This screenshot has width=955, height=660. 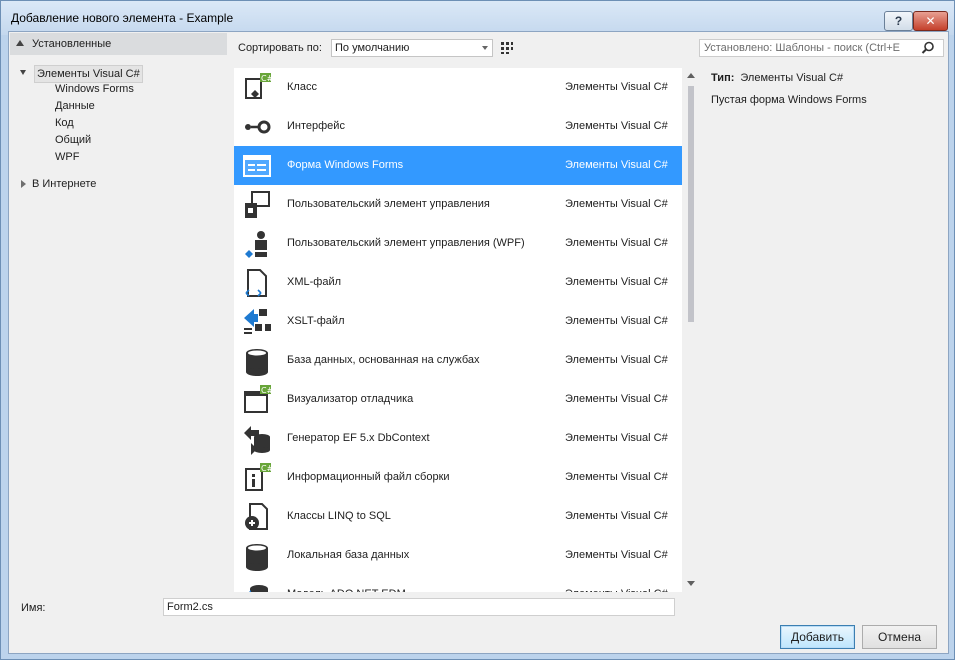 I want to click on template-search-input: Установлено: Шаблоны - поиск (Ctrl+E, so click(x=821, y=48).